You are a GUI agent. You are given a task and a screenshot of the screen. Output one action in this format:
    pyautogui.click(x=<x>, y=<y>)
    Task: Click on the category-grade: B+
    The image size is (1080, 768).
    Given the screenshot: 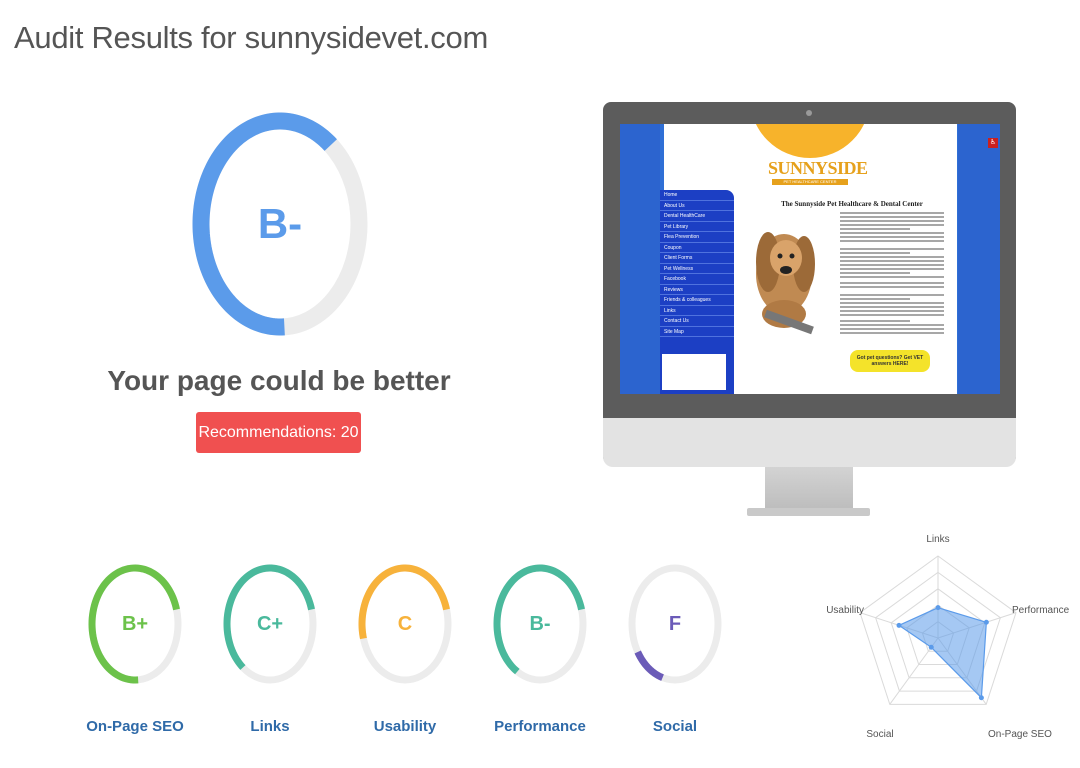 What is the action you would take?
    pyautogui.click(x=135, y=623)
    